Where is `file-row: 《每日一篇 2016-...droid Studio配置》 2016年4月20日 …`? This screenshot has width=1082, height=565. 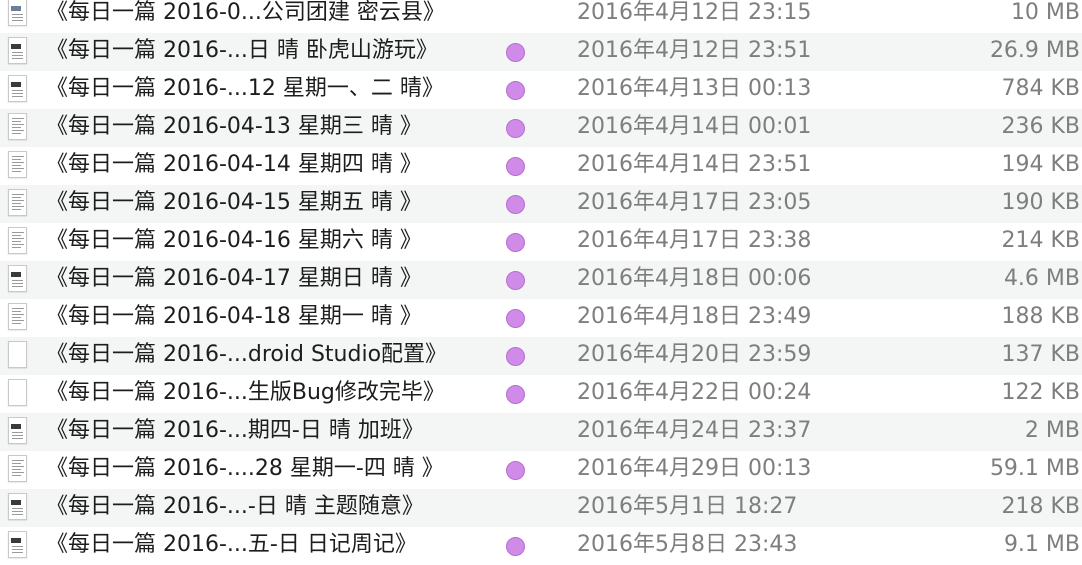
file-row: 《每日一篇 2016-...droid Studio配置》 2016年4月20日 … is located at coordinates (541, 356).